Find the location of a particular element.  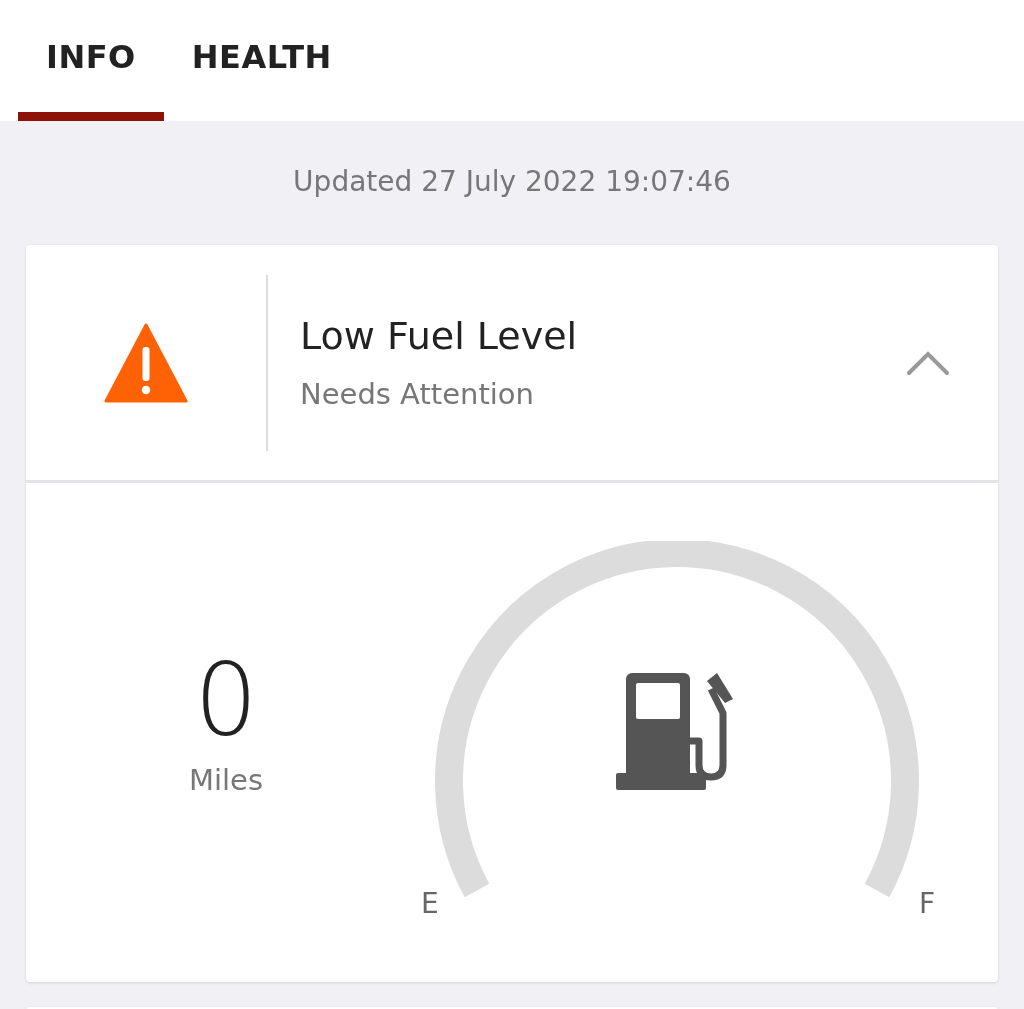

collapse-toggle is located at coordinates (928, 362).